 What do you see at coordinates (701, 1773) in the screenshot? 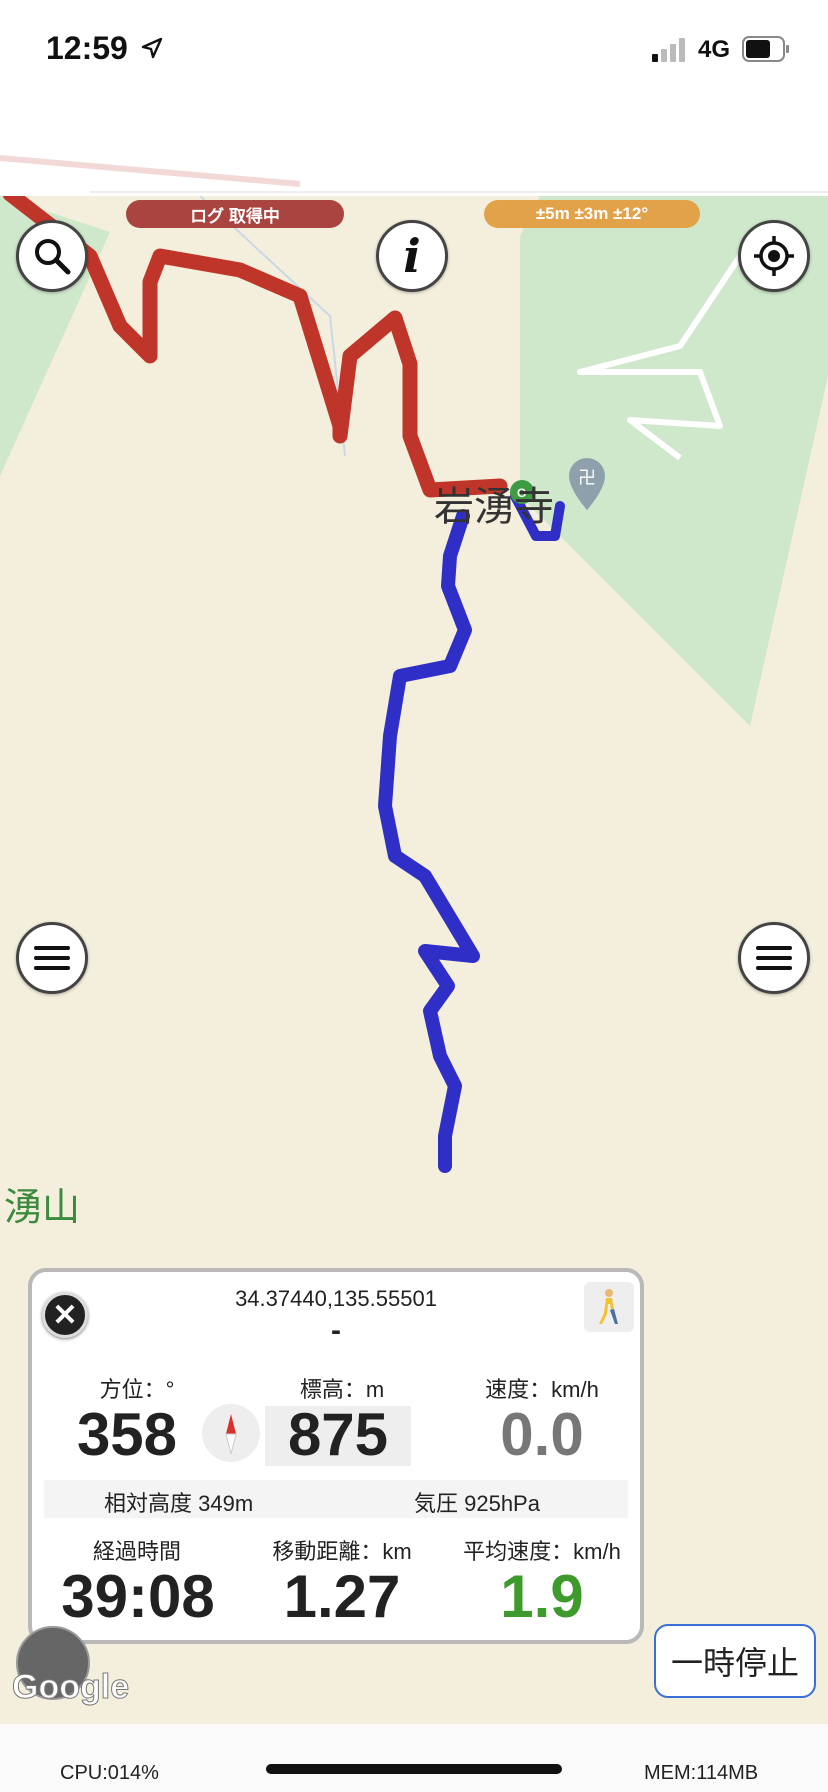
I see `memory-usage: MEM:114MB` at bounding box center [701, 1773].